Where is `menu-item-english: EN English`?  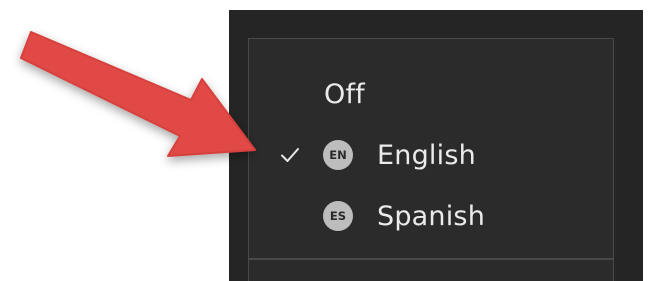 menu-item-english: EN English is located at coordinates (431, 155).